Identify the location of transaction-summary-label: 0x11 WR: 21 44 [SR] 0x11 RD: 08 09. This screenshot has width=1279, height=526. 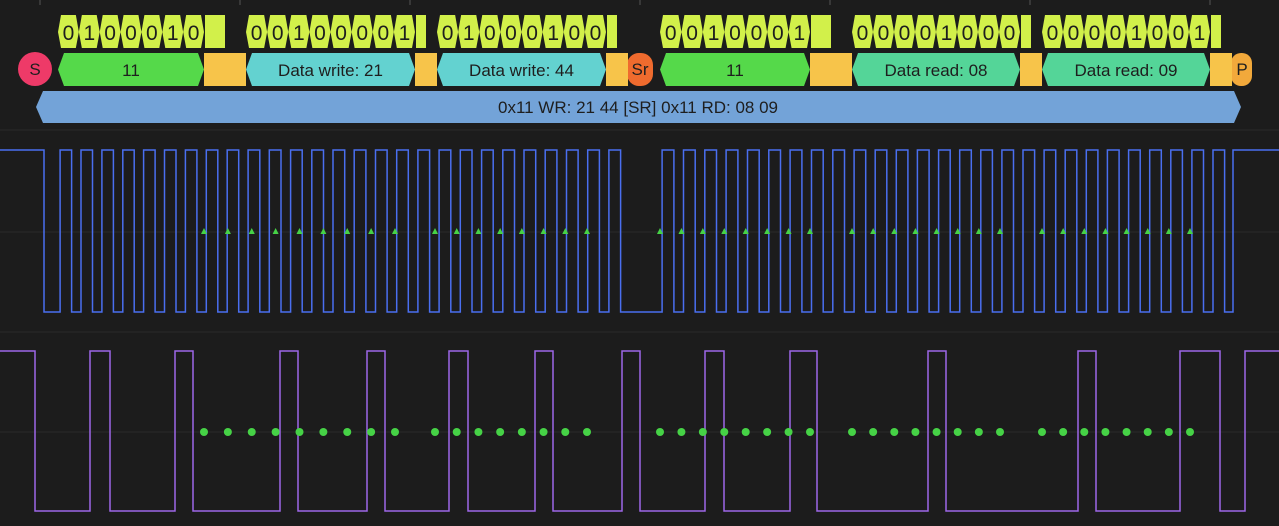
(638, 107).